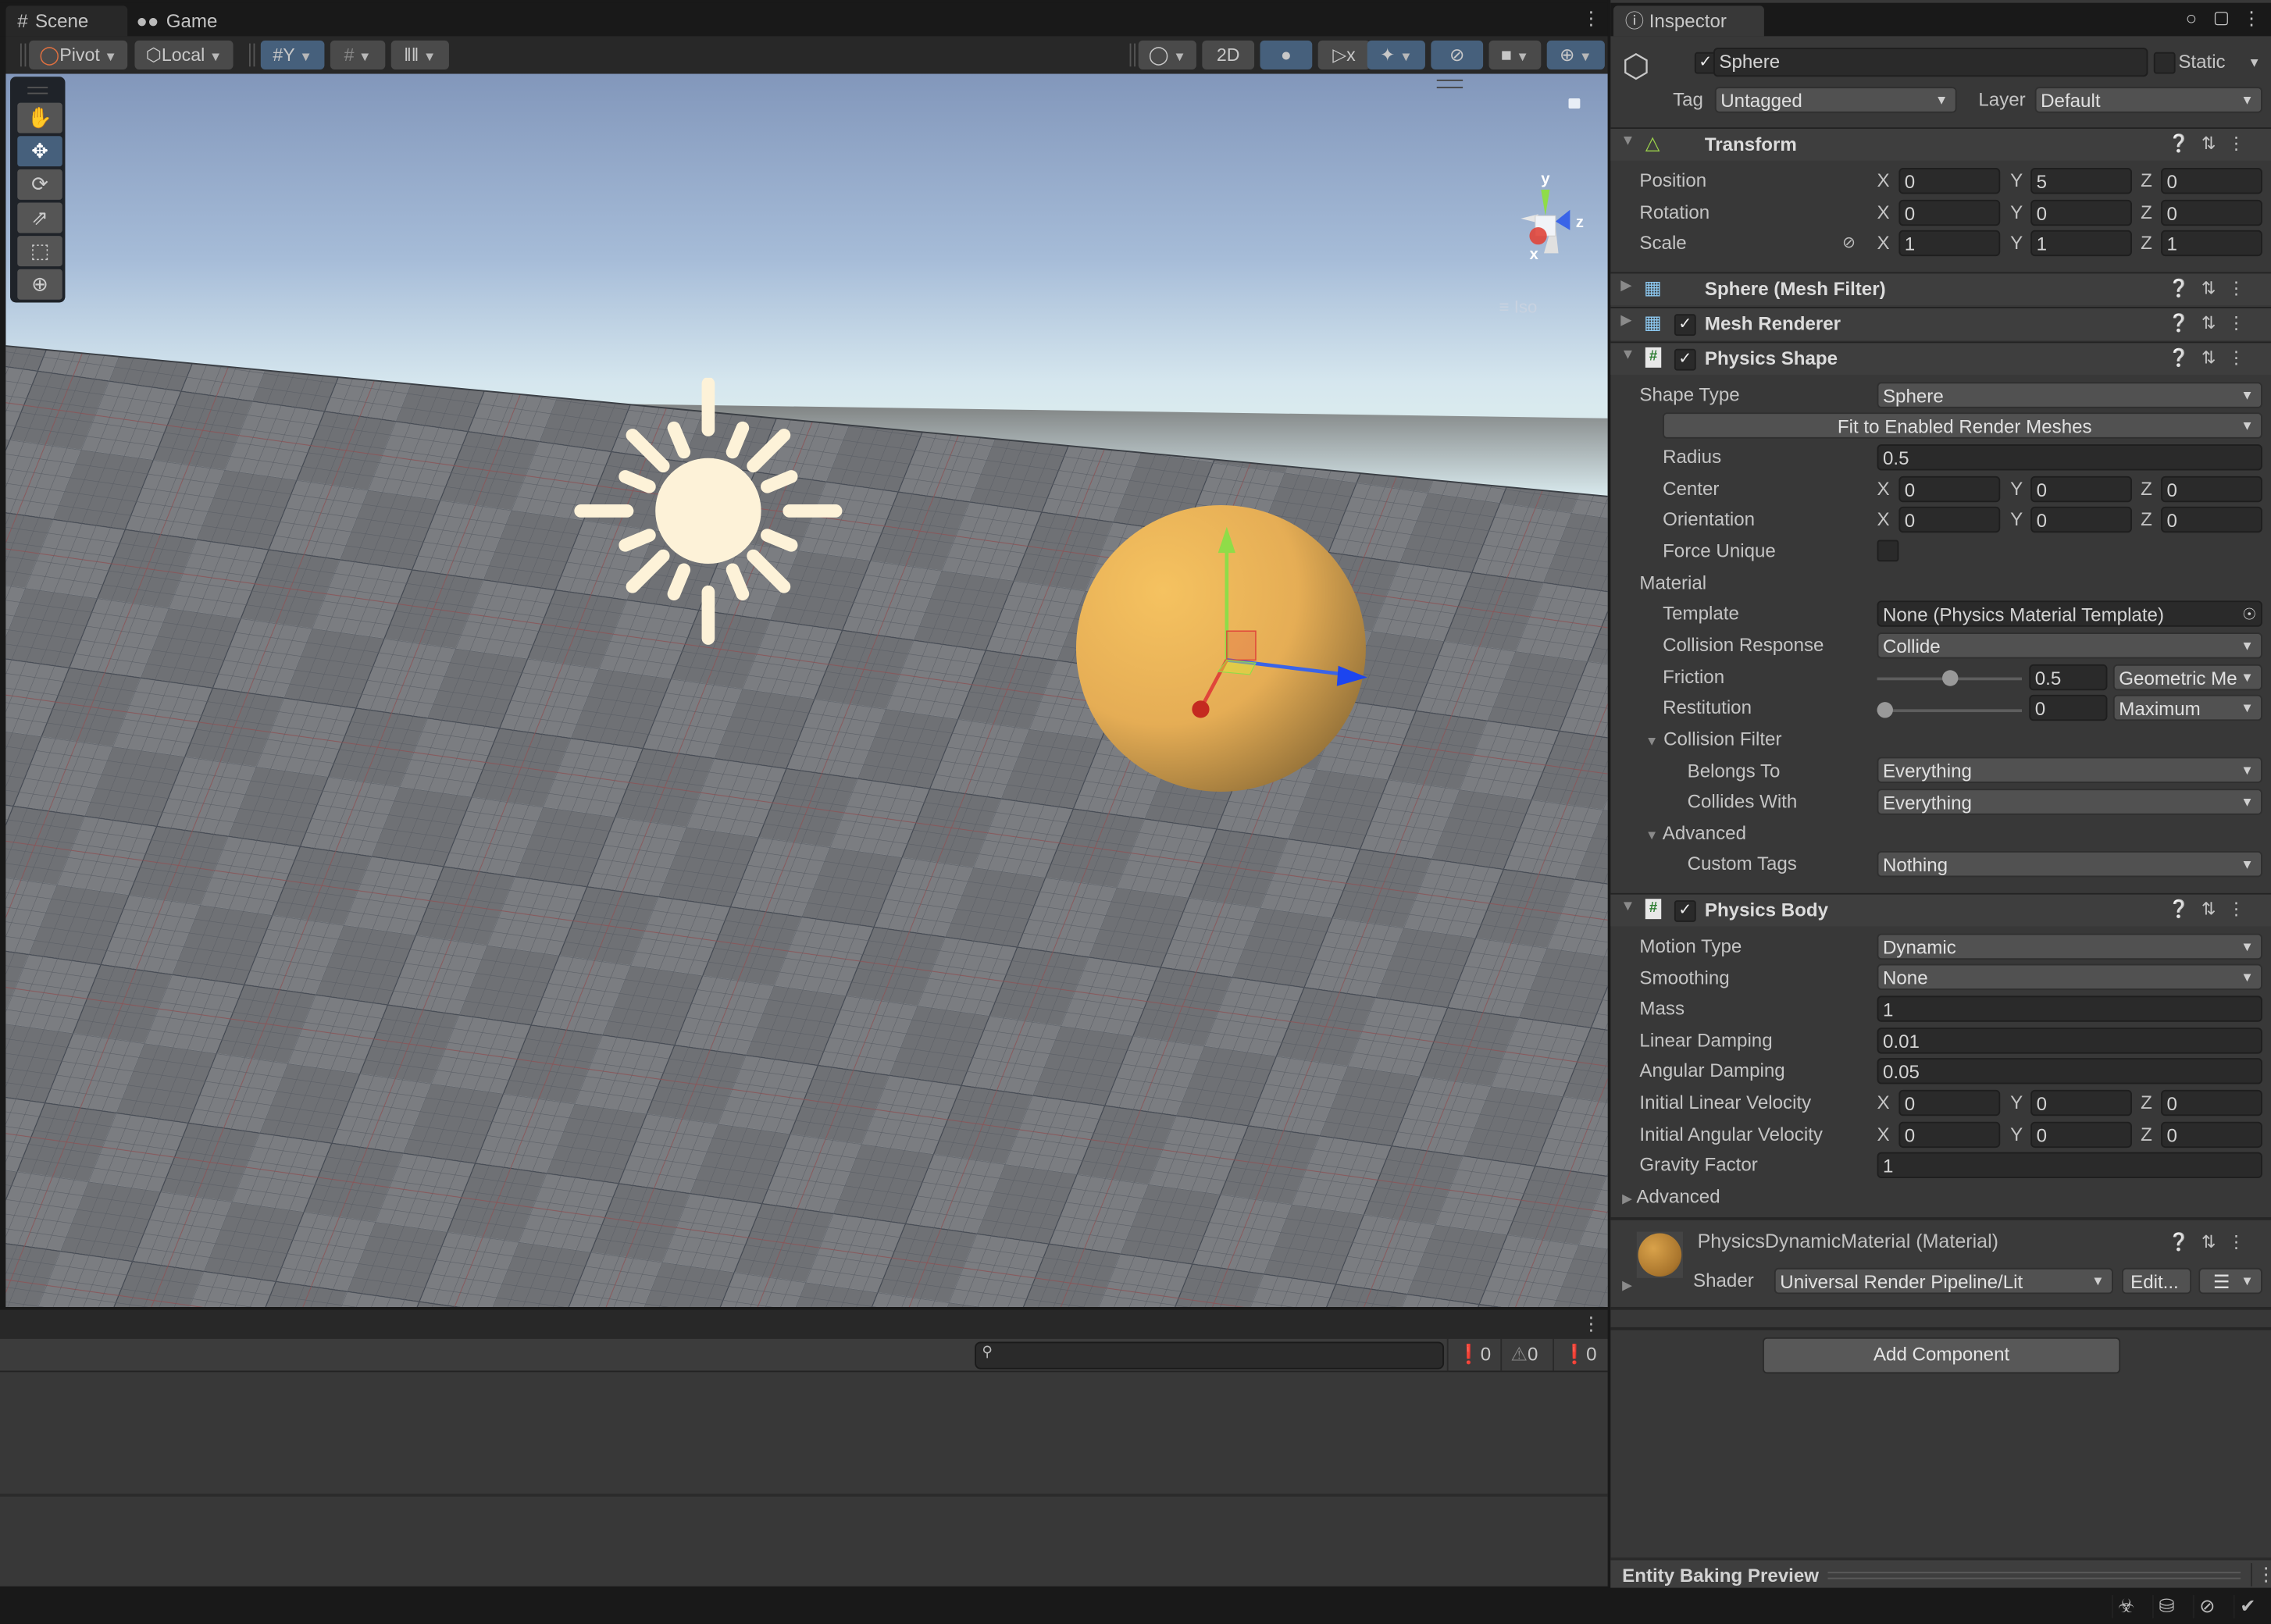  Describe the element at coordinates (2146, 243) in the screenshot. I see `scale-z-axis-label: Z` at that location.